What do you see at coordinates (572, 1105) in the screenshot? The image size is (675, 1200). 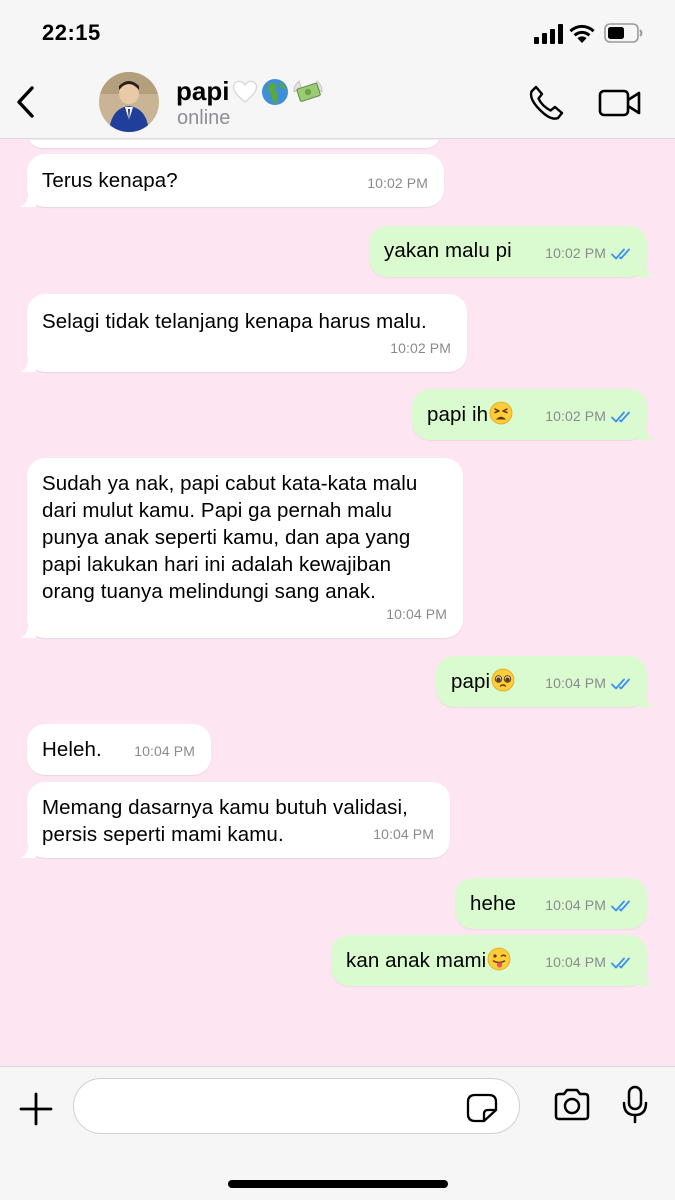 I see `camera-icon` at bounding box center [572, 1105].